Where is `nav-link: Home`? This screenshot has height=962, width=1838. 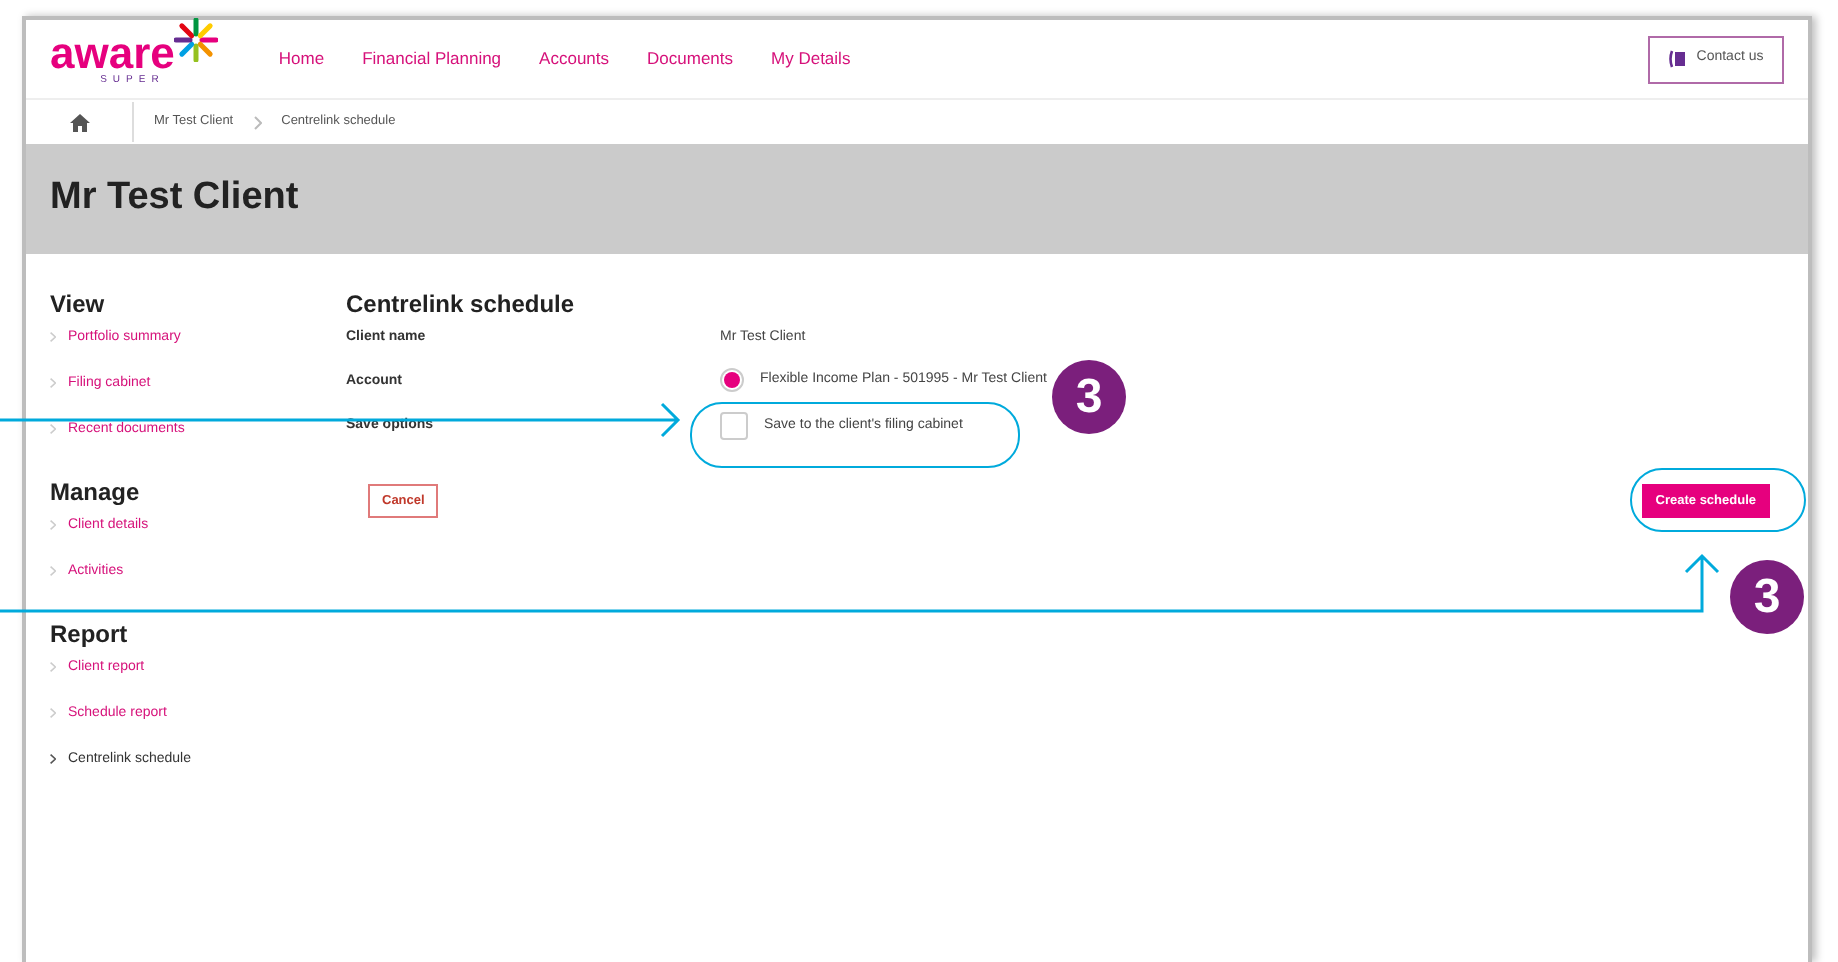 nav-link: Home is located at coordinates (301, 59).